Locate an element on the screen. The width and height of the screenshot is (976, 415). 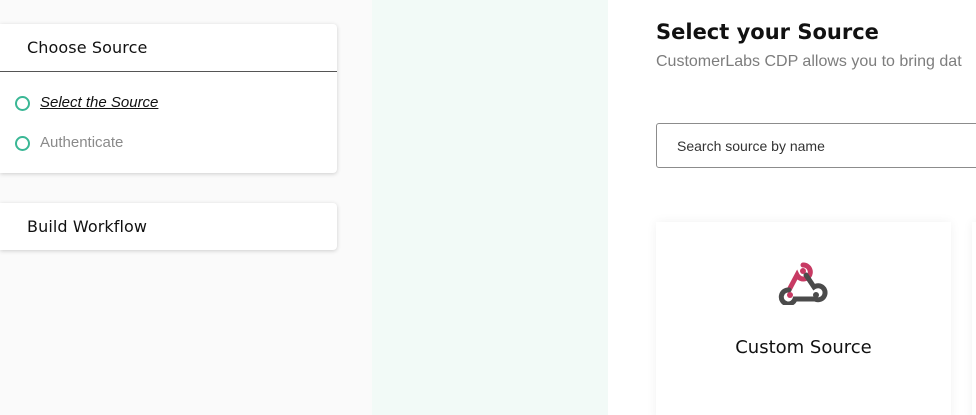
build-workflow-card: Build Workflow is located at coordinates (168, 226).